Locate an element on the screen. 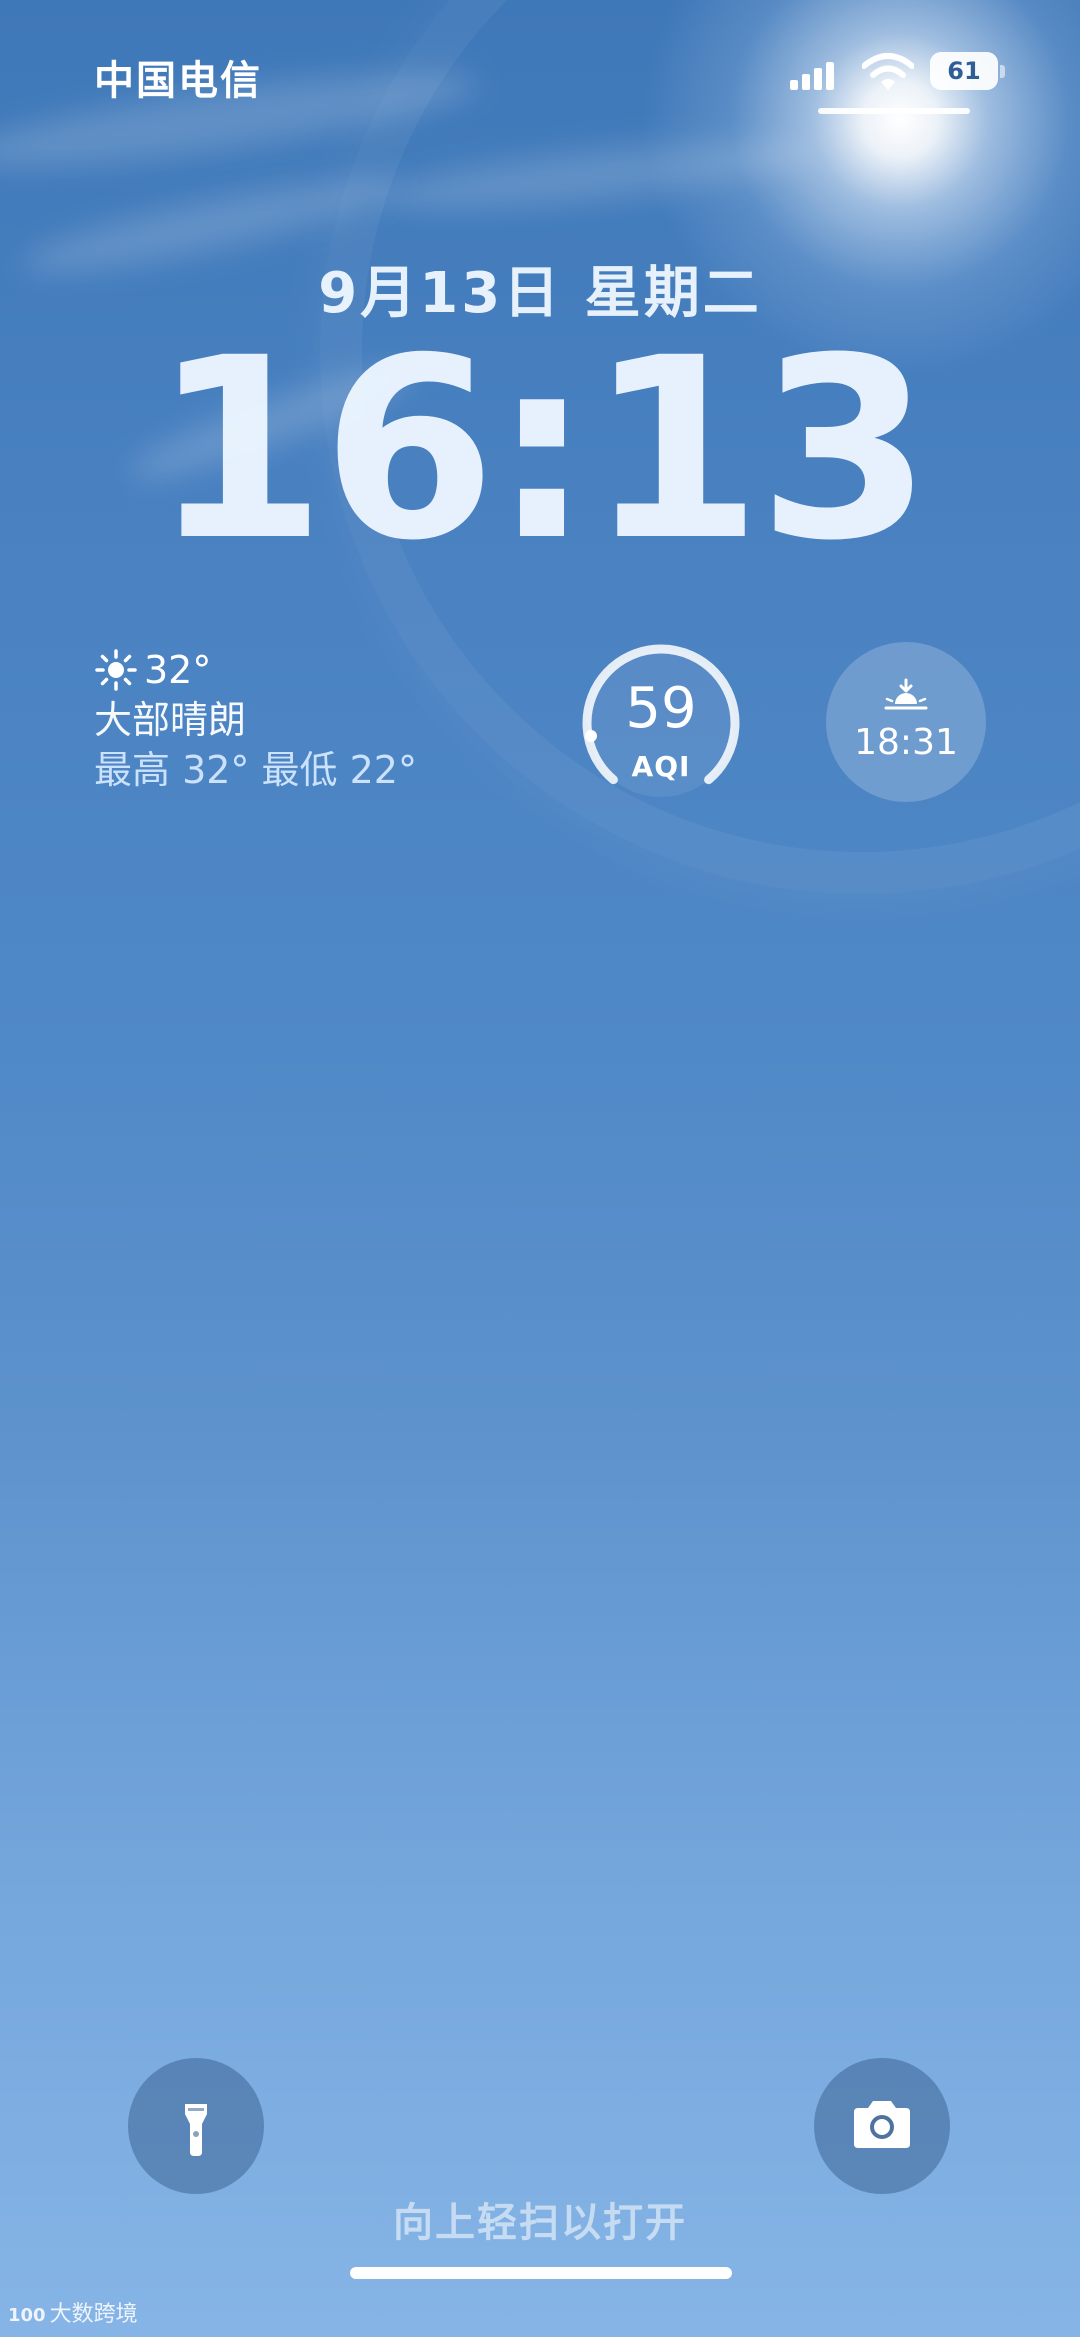 This screenshot has width=1080, height=2337. watermark-logo: 100 is located at coordinates (27, 2315).